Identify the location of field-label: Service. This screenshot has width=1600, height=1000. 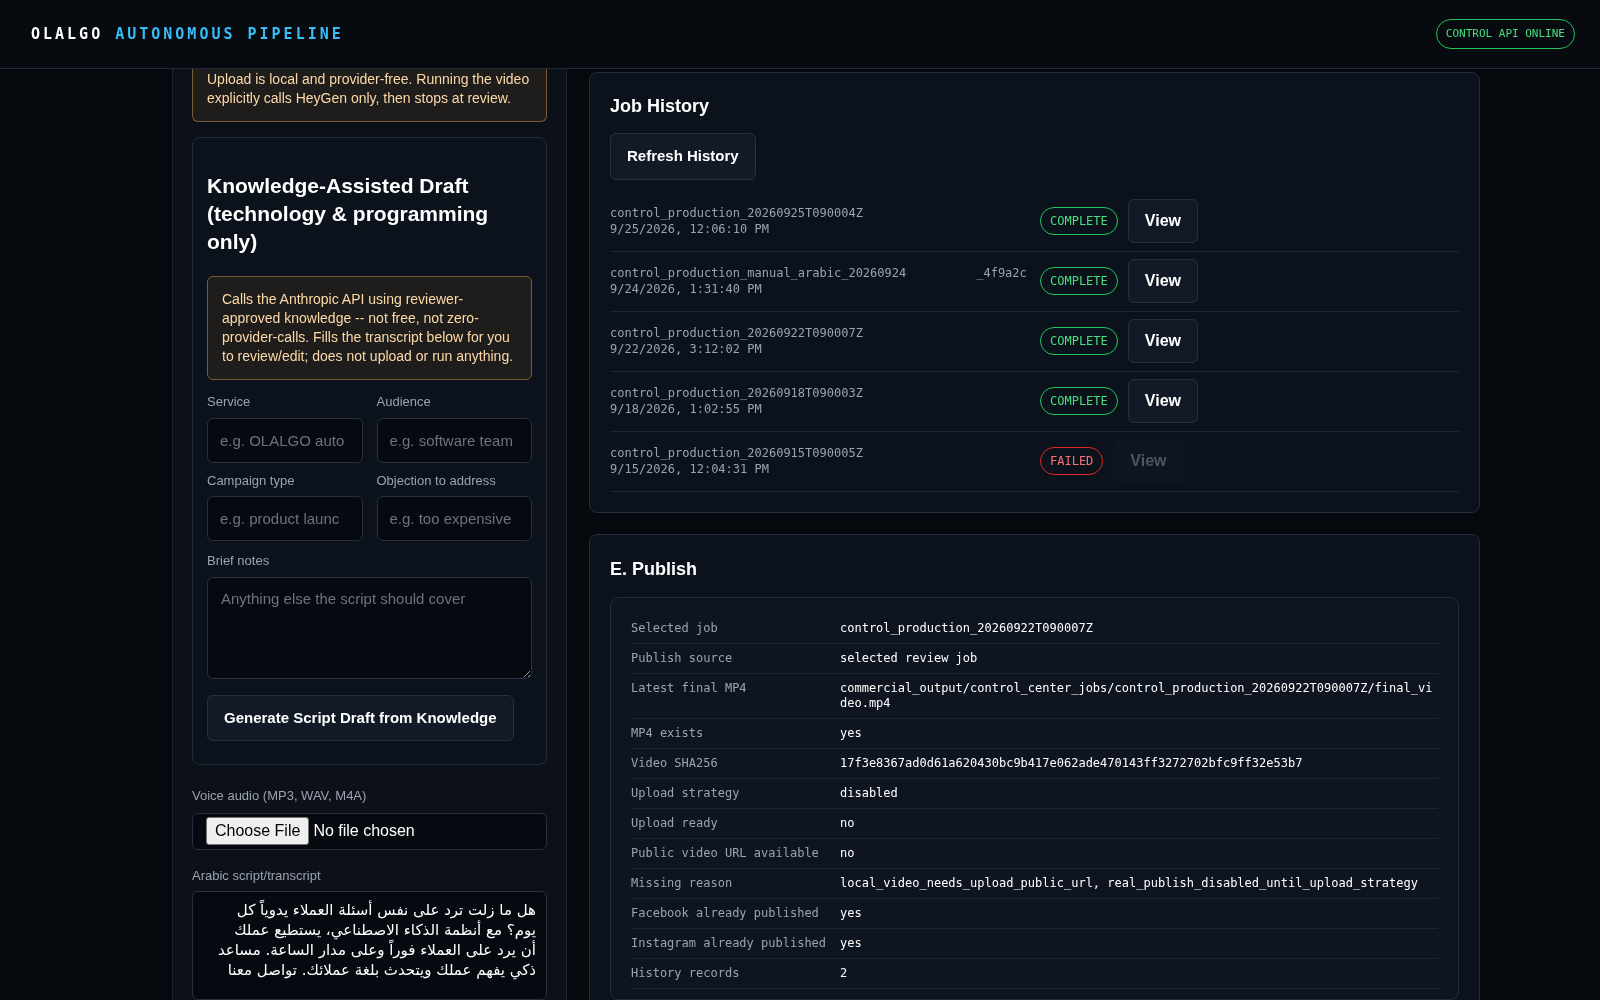
(229, 402).